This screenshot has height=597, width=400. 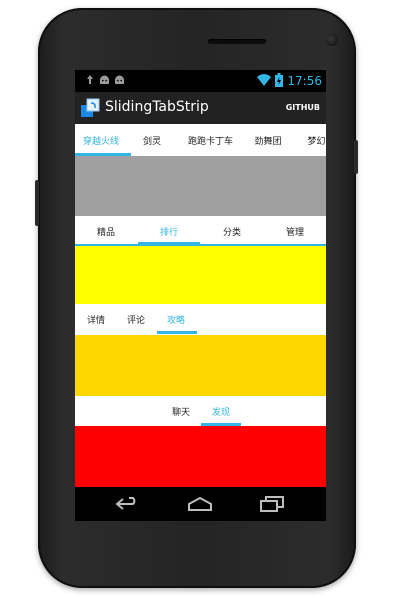 I want to click on tab-strip-store: 精品 排行 分类 管理, so click(x=200, y=231).